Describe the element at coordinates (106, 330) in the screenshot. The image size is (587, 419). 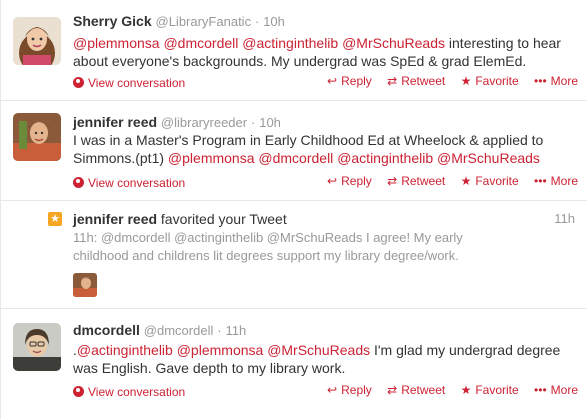
I see `author-name: dmcordell` at that location.